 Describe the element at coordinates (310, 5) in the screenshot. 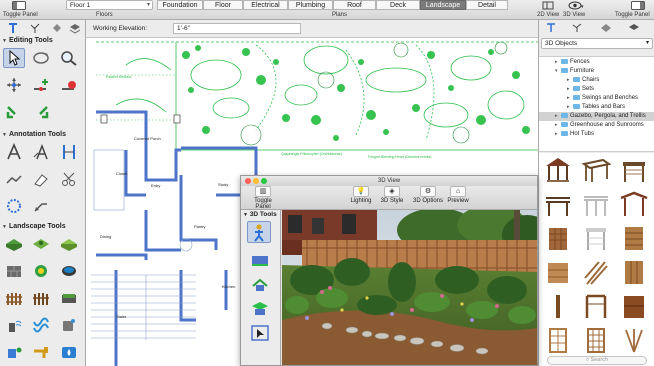

I see `tab-plumbing: Plumbing` at that location.